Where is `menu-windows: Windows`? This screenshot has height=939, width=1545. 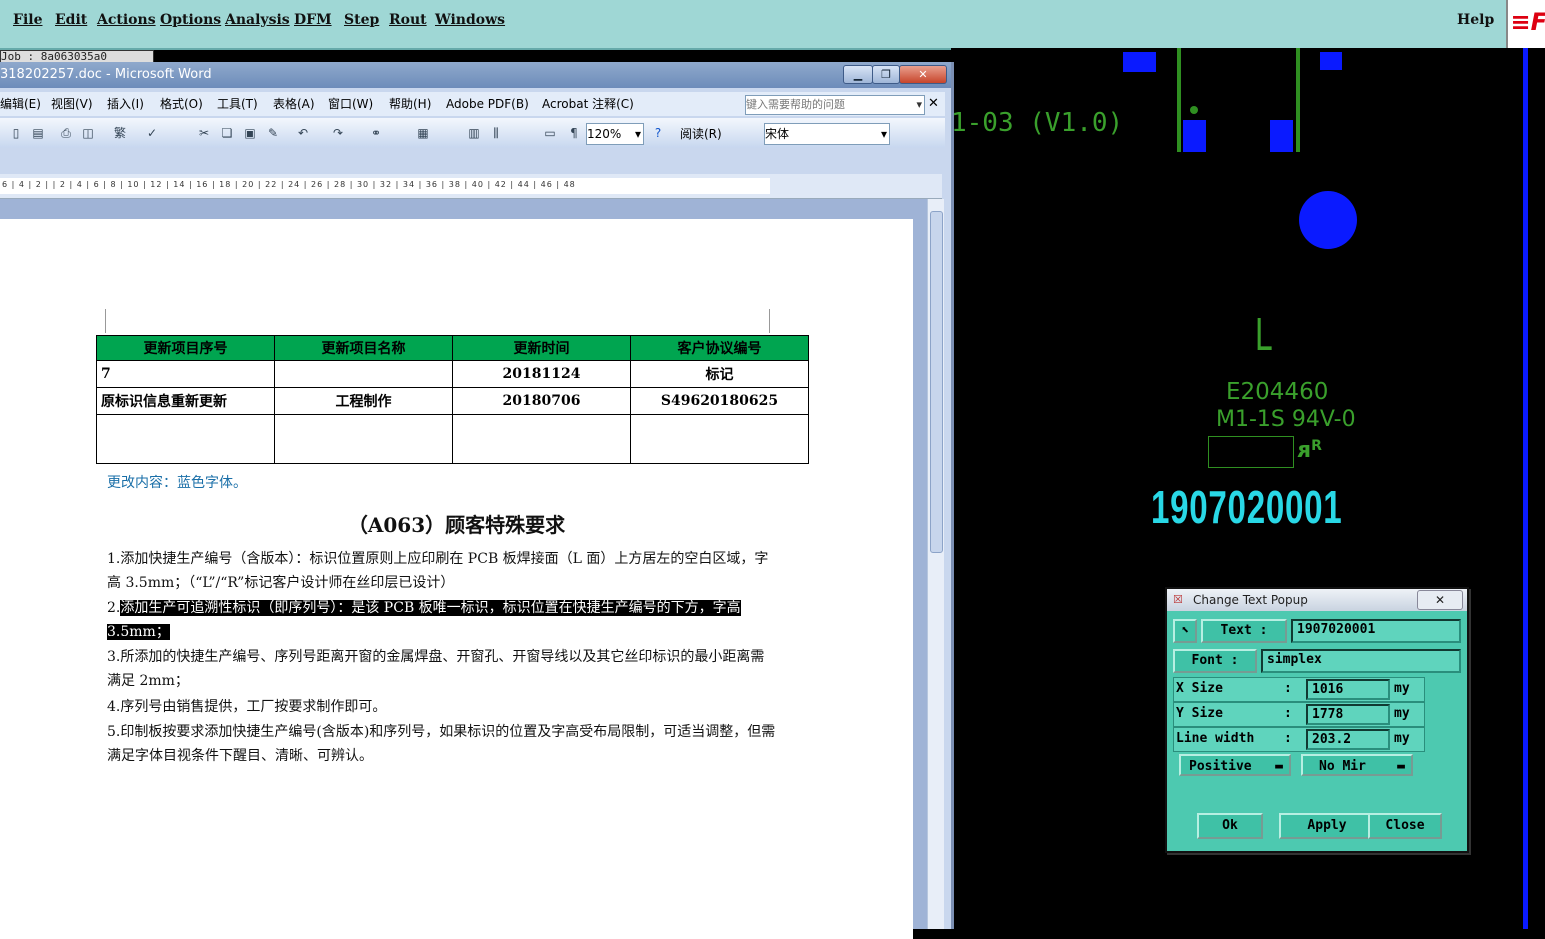
menu-windows: Windows is located at coordinates (470, 20).